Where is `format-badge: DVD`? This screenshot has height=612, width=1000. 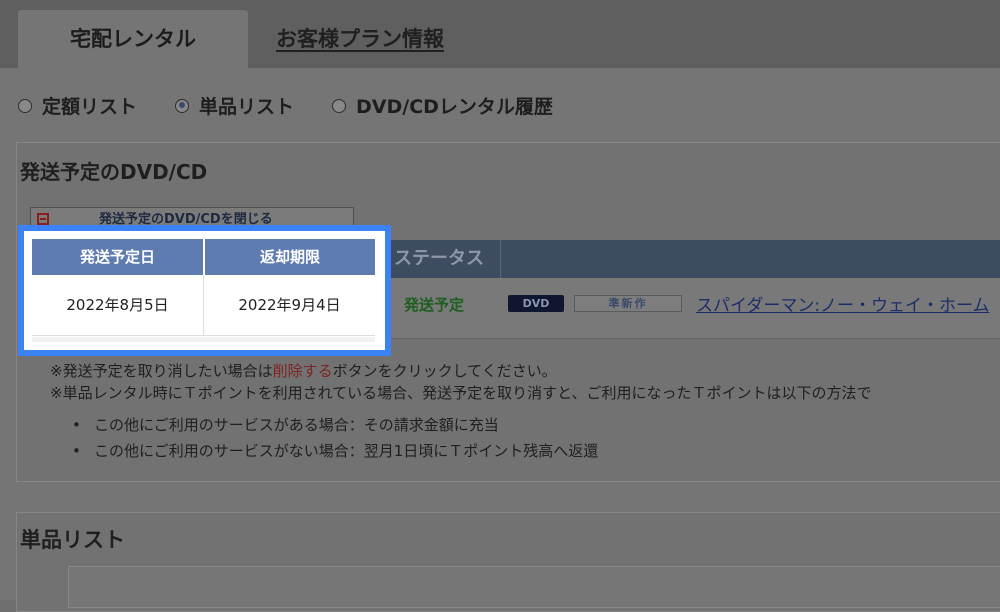
format-badge: DVD is located at coordinates (536, 303).